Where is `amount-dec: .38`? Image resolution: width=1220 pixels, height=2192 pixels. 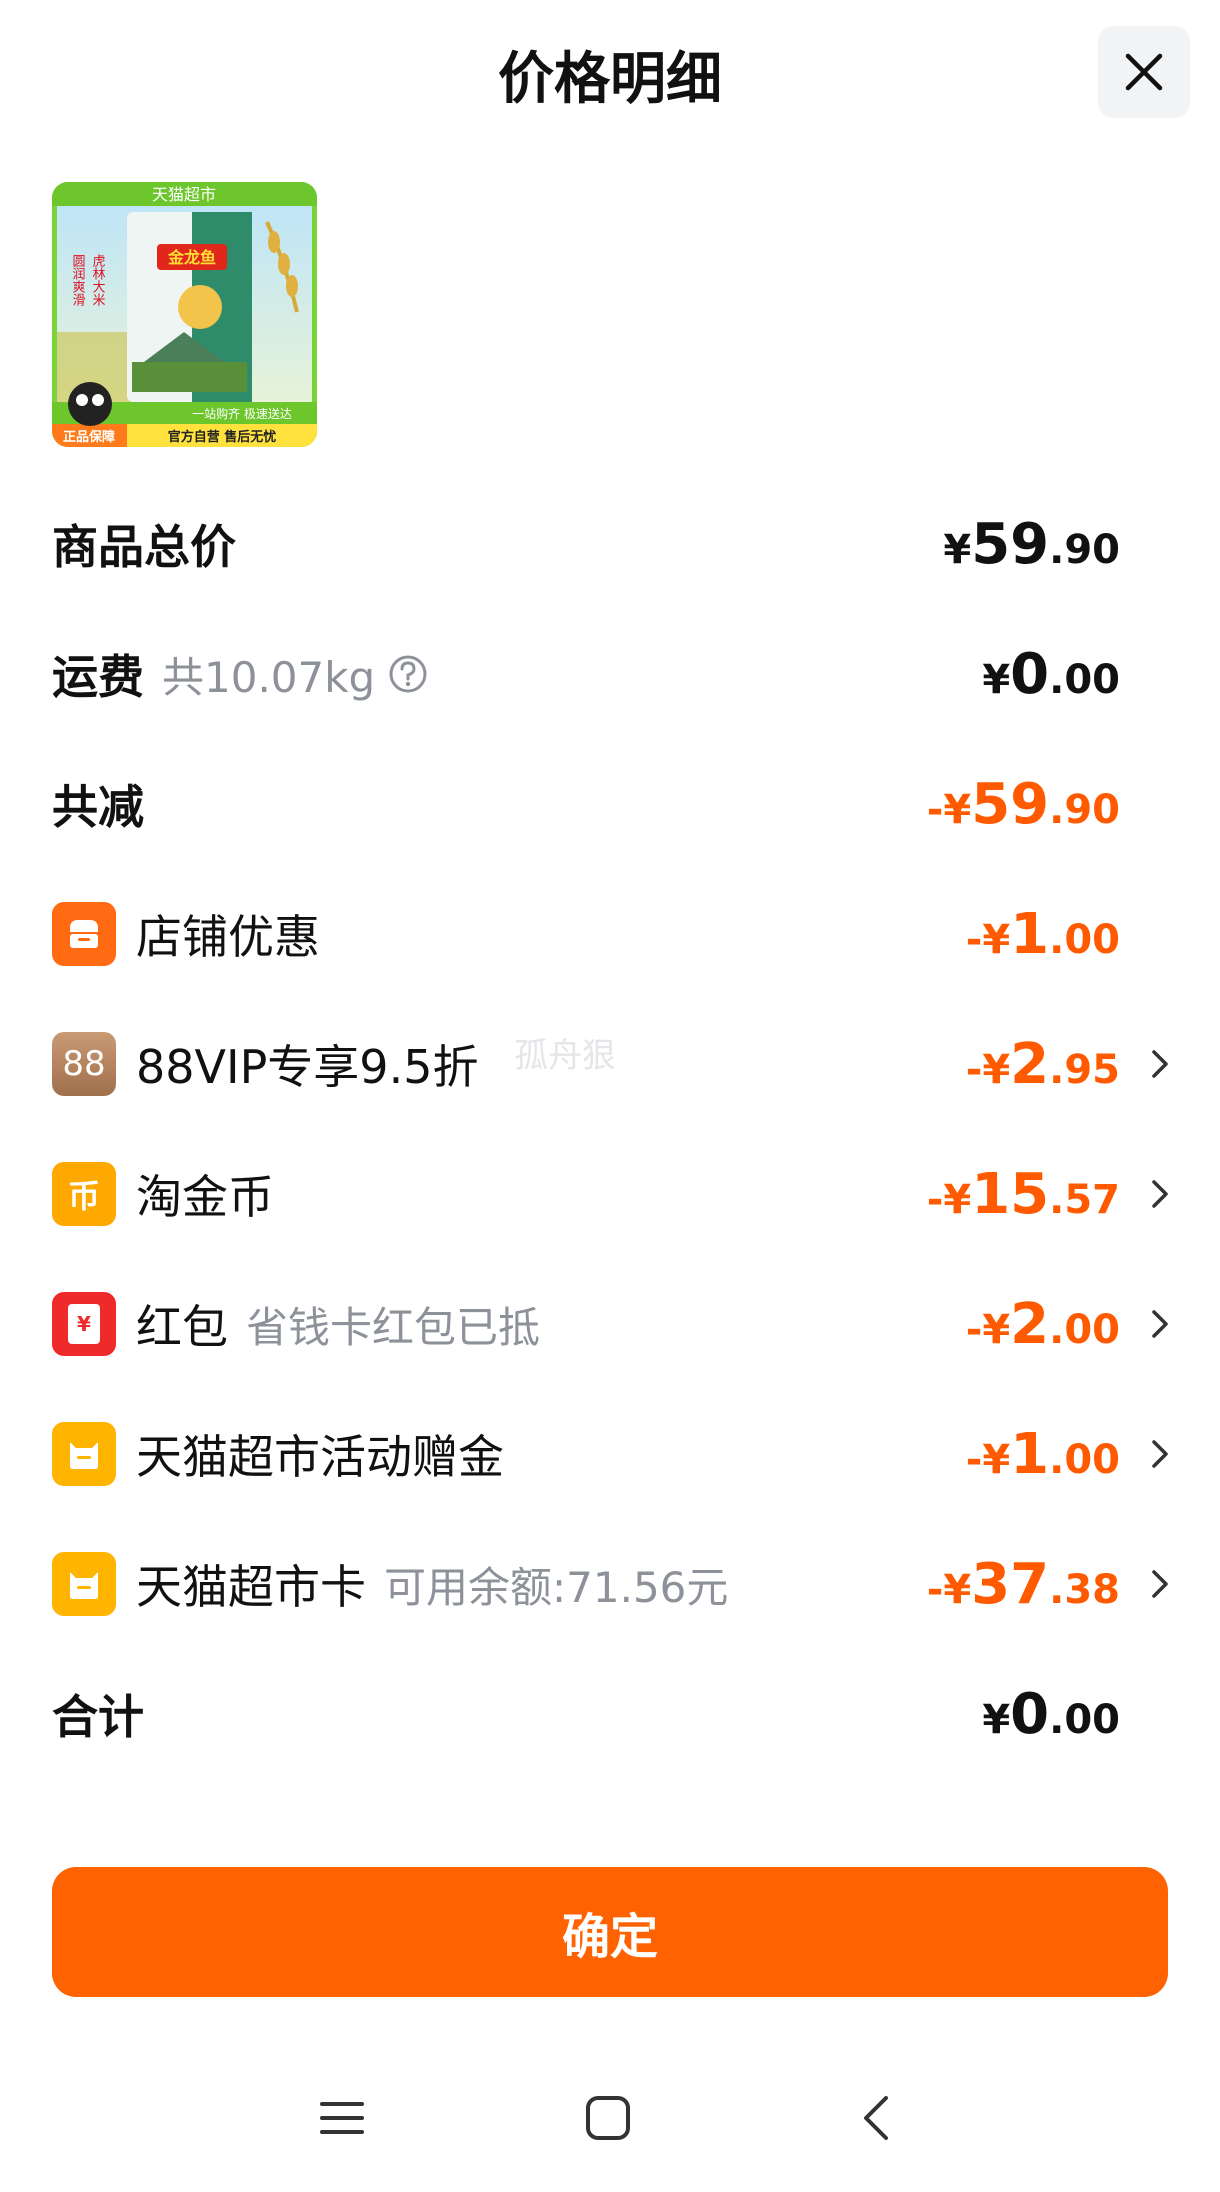
amount-dec: .38 is located at coordinates (1084, 1590).